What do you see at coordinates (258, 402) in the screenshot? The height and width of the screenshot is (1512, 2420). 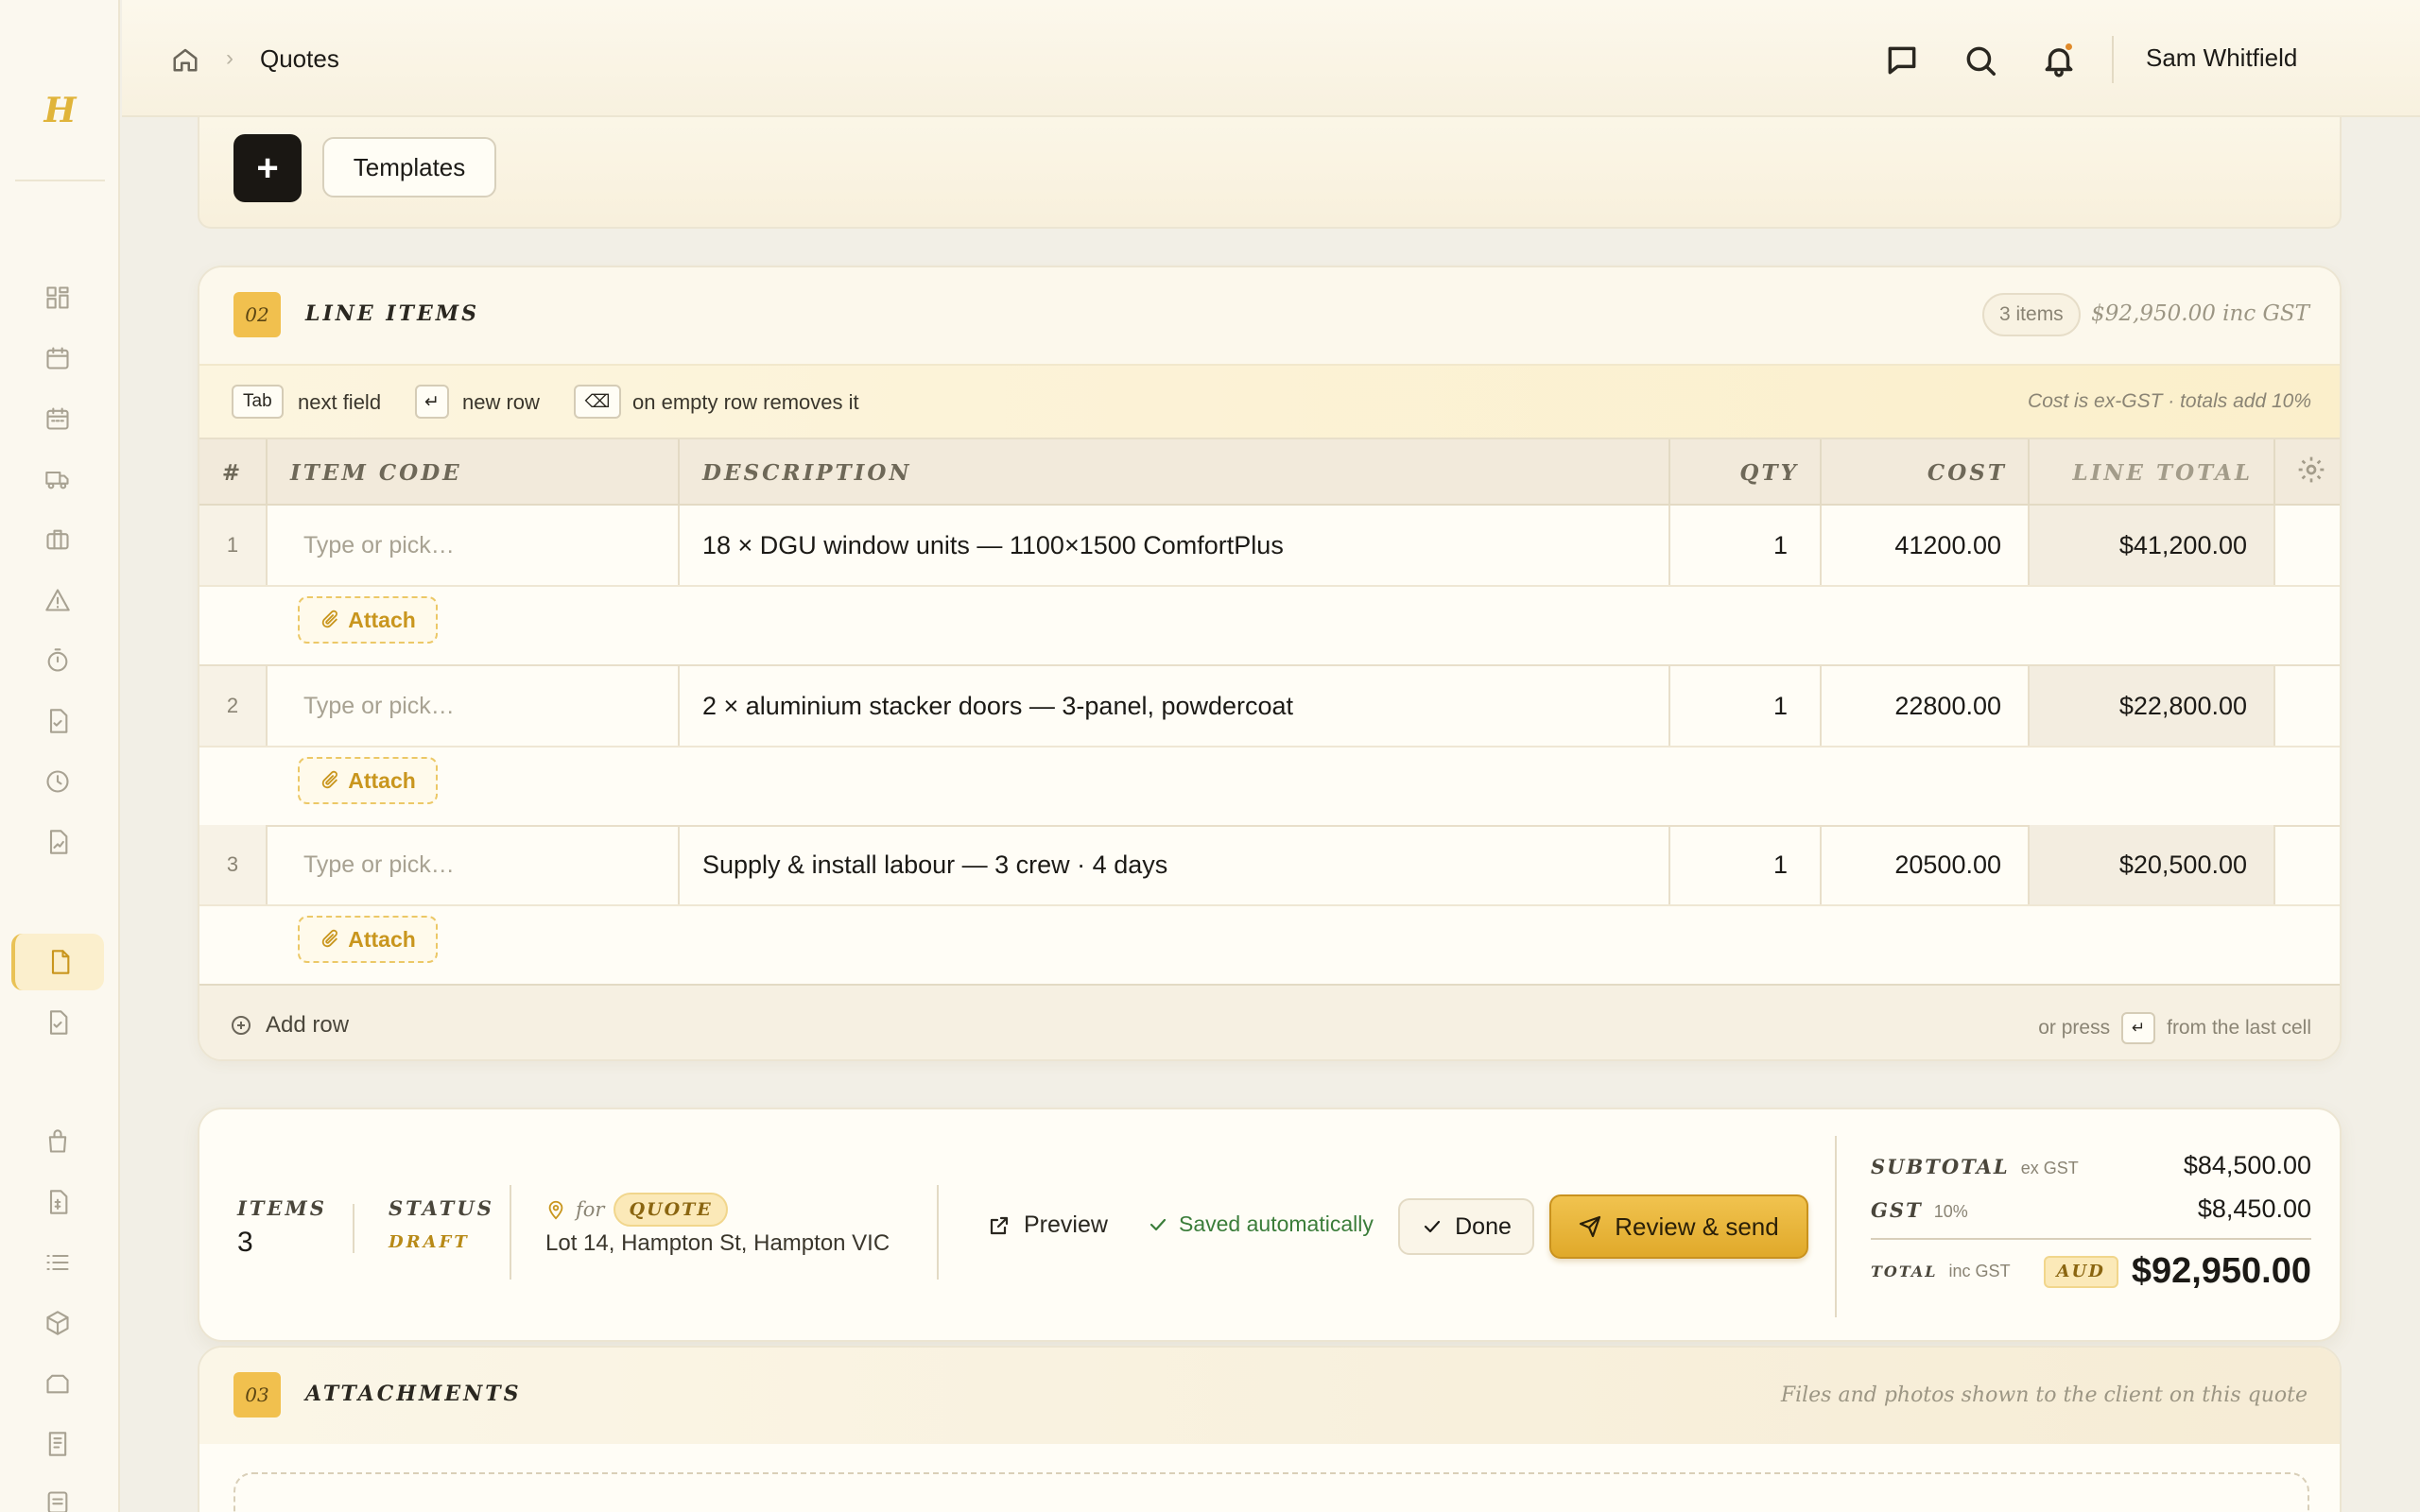 I see `kbd-tab-key: Tab` at bounding box center [258, 402].